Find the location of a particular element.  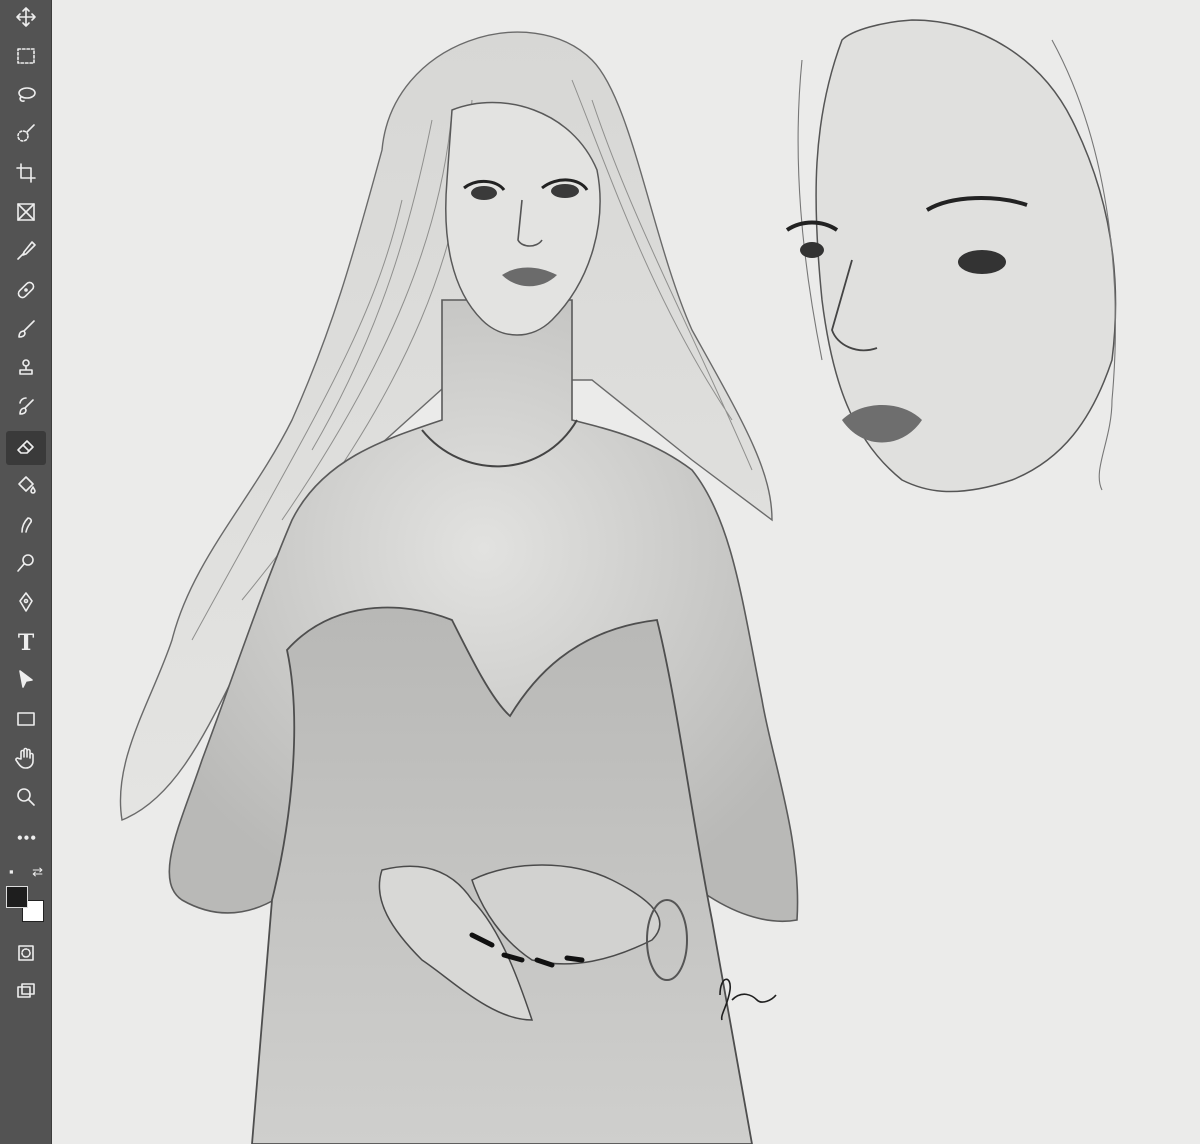

history-brush-tool is located at coordinates (26, 409).